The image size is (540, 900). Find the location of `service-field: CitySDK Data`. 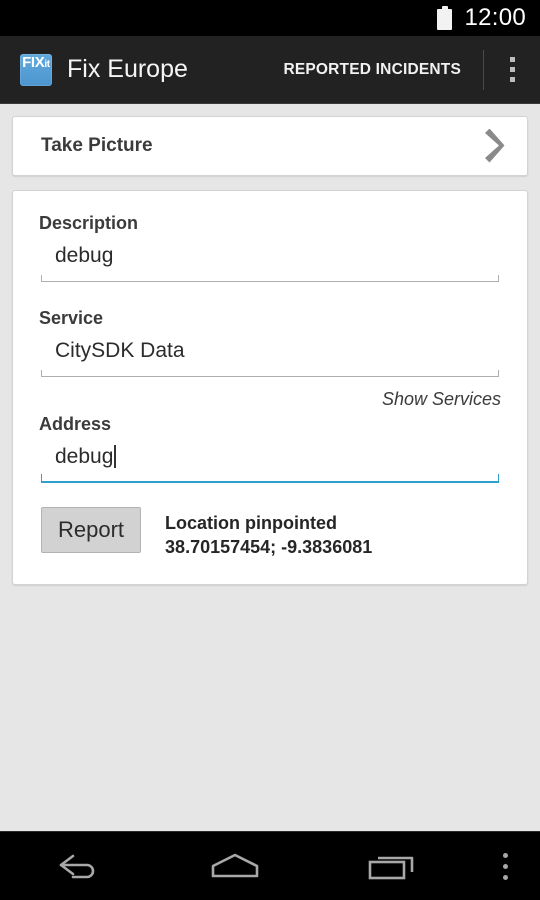

service-field: CitySDK Data is located at coordinates (270, 356).